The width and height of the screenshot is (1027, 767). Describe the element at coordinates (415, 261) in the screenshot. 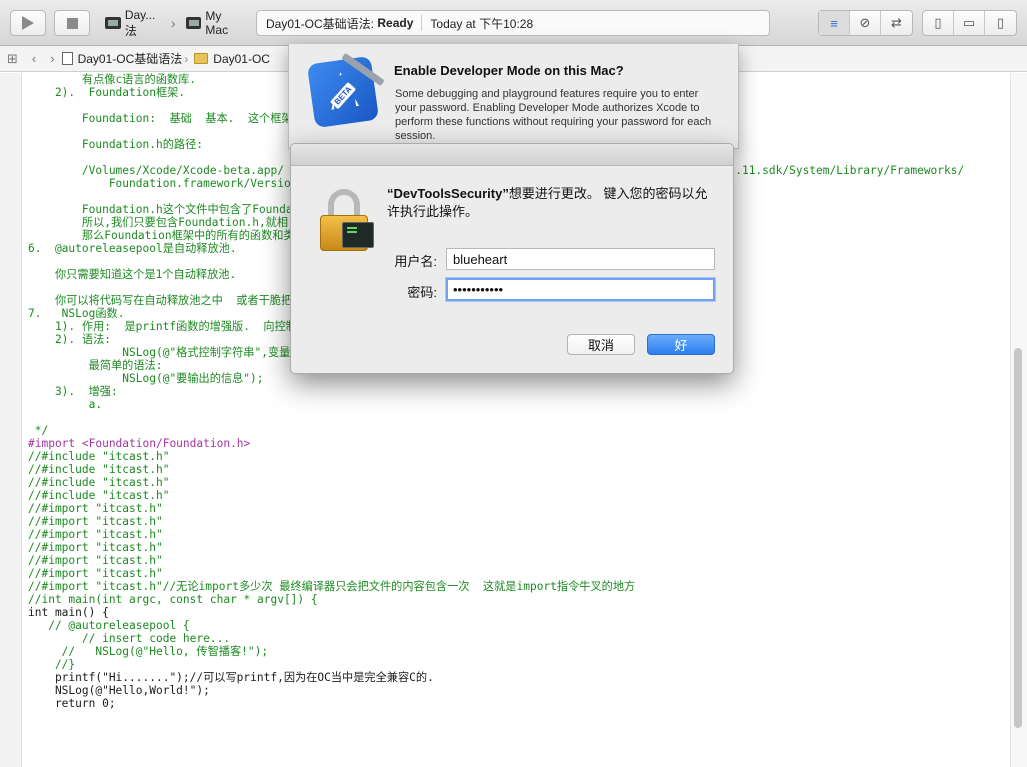

I see `username-label: 用户名:` at that location.